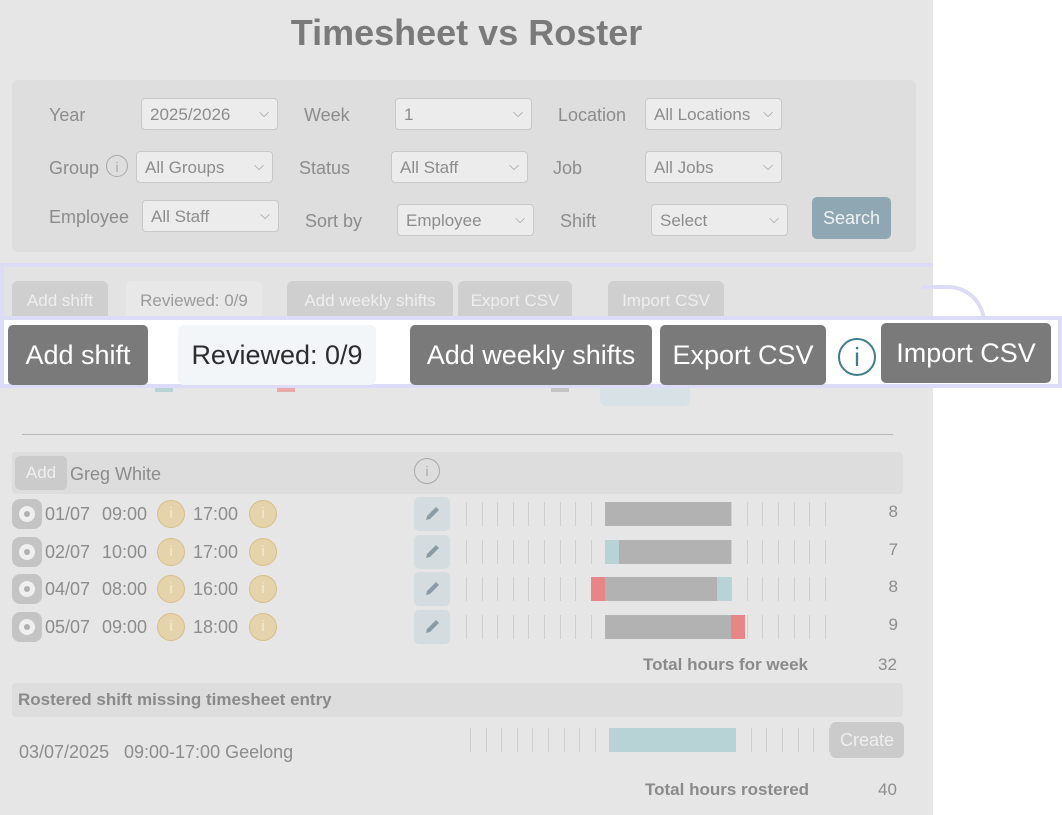  Describe the element at coordinates (966, 353) in the screenshot. I see `import-csv-button: Import CSV` at that location.